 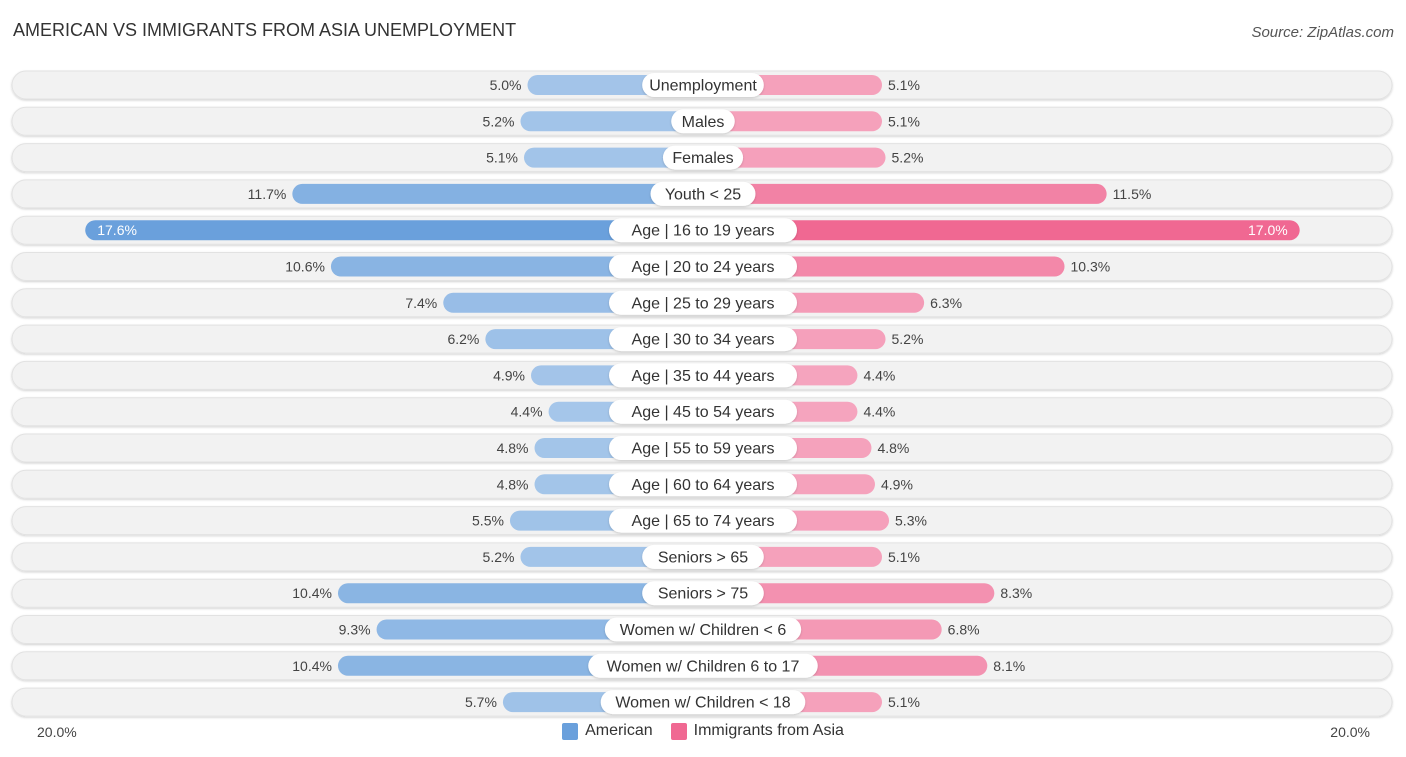 I want to click on chart-row: 6.2% 5.2% Age | 30 to 34 years, so click(x=702, y=339).